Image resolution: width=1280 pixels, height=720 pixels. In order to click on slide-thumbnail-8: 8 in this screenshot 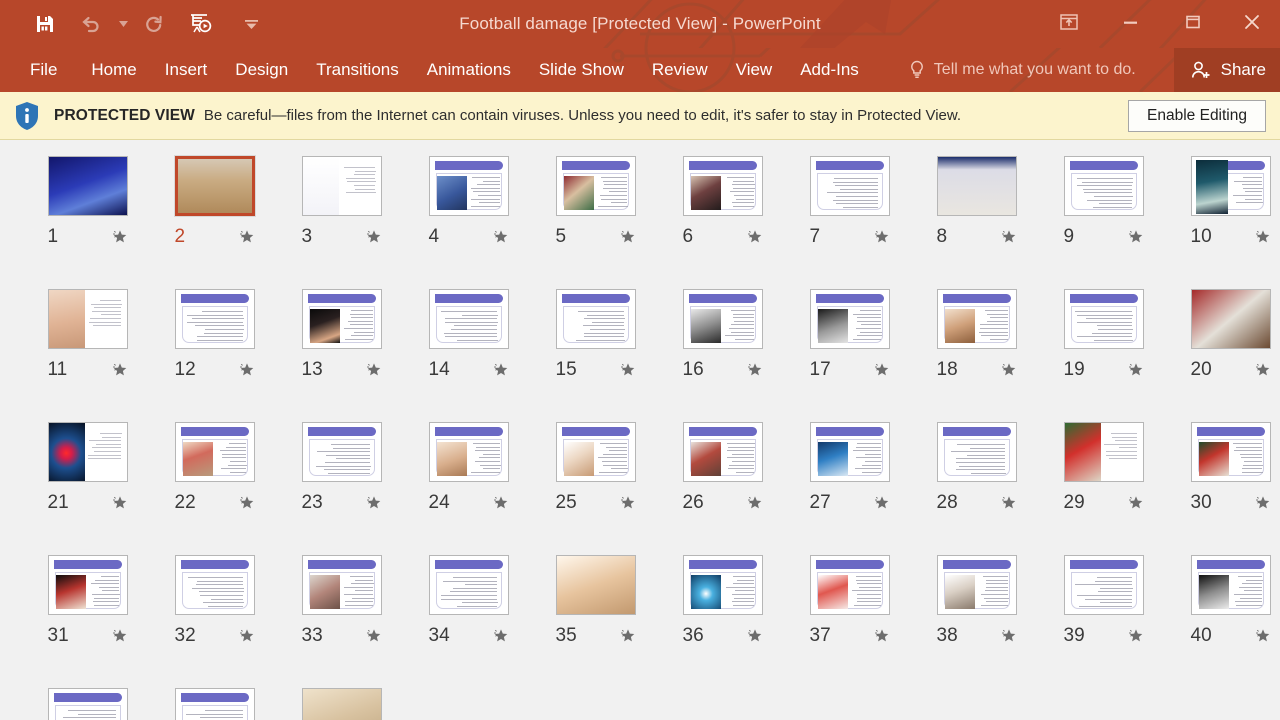, I will do `click(976, 218)`.